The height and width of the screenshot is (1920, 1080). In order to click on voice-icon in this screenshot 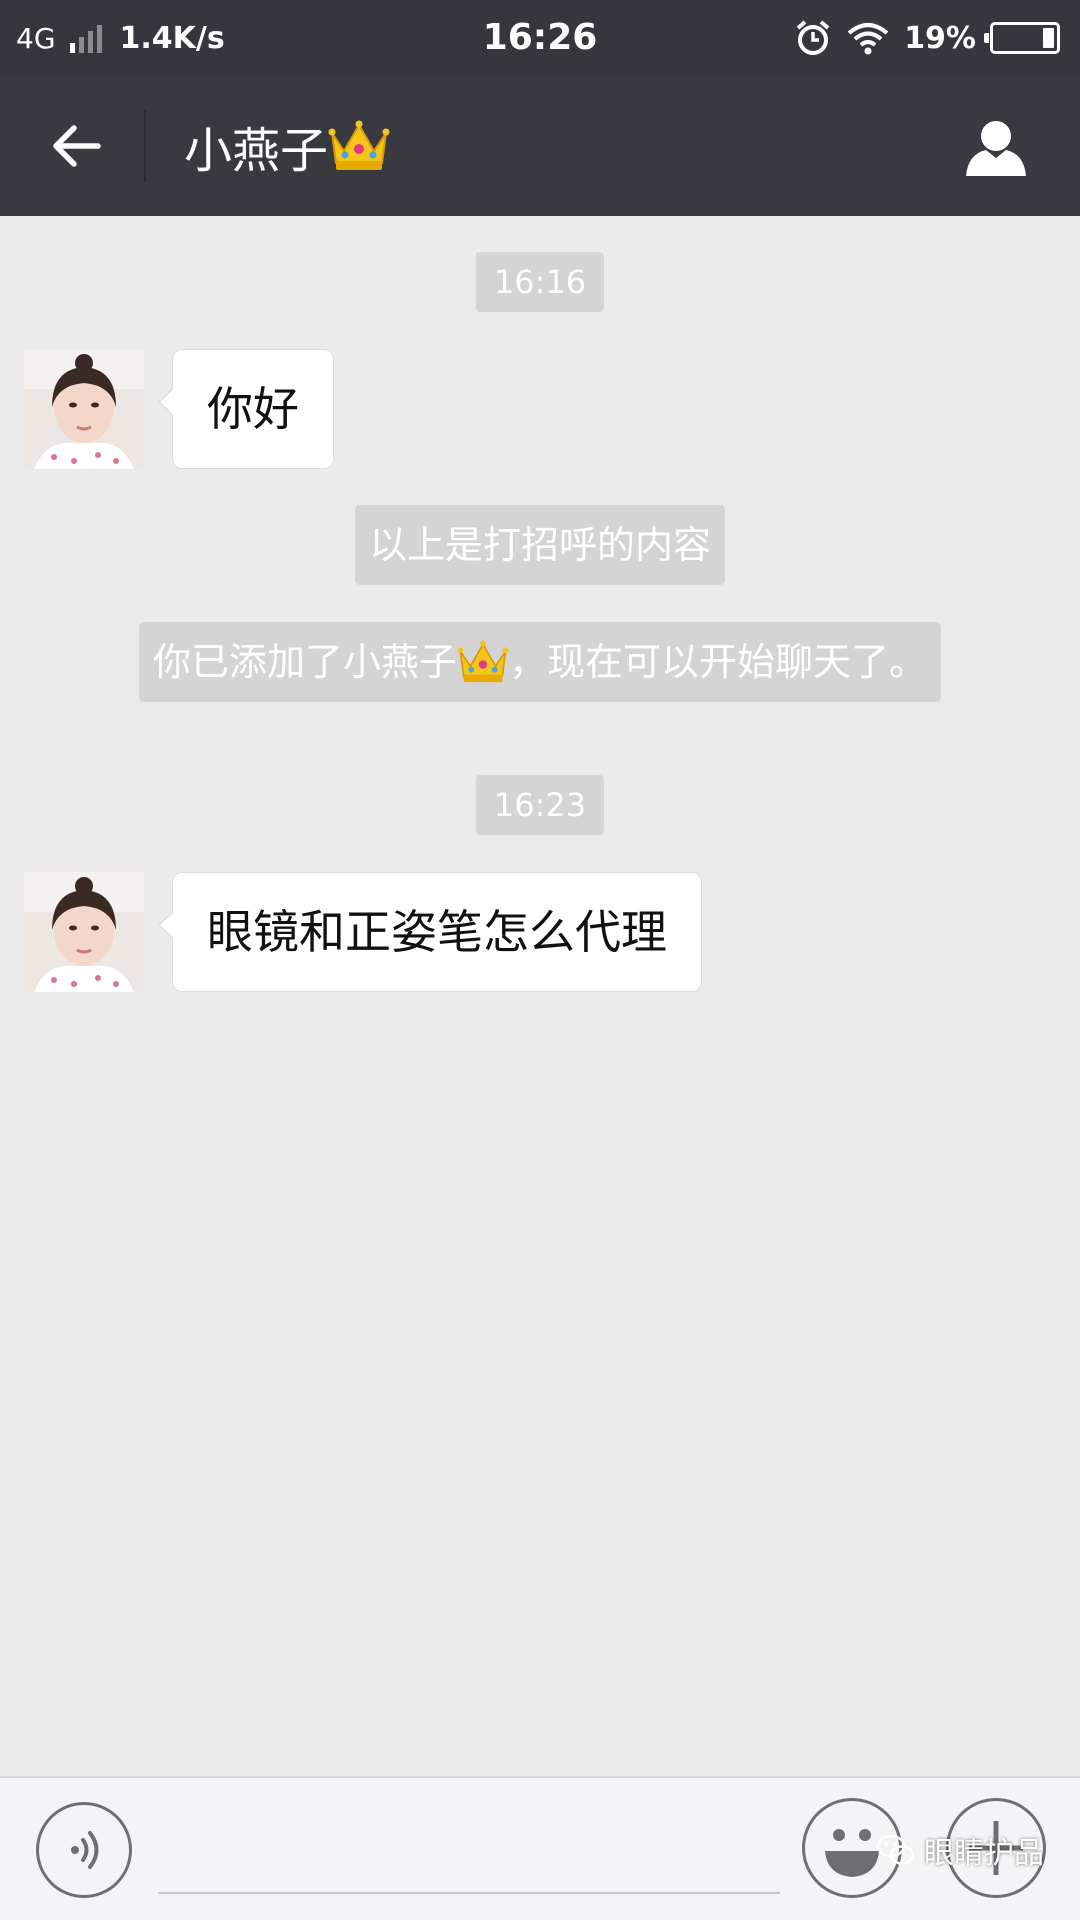, I will do `click(85, 1850)`.